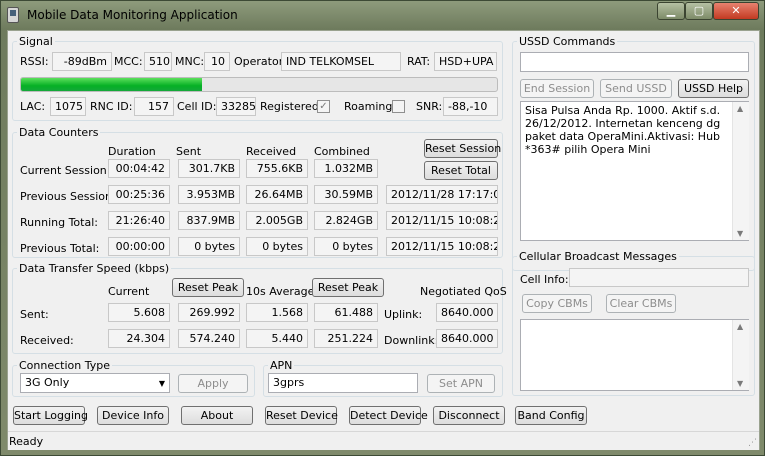  I want to click on resize-grip-icon: ⋰, so click(752, 443).